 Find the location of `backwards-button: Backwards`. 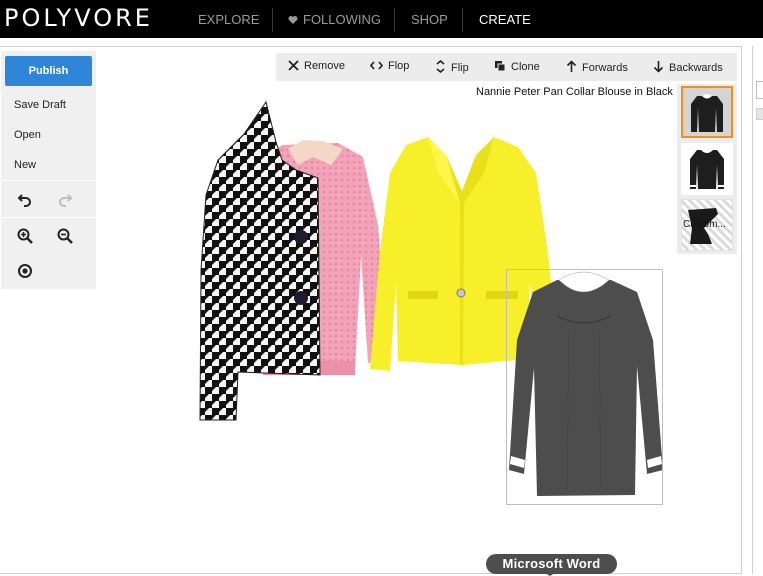

backwards-button: Backwards is located at coordinates (688, 67).